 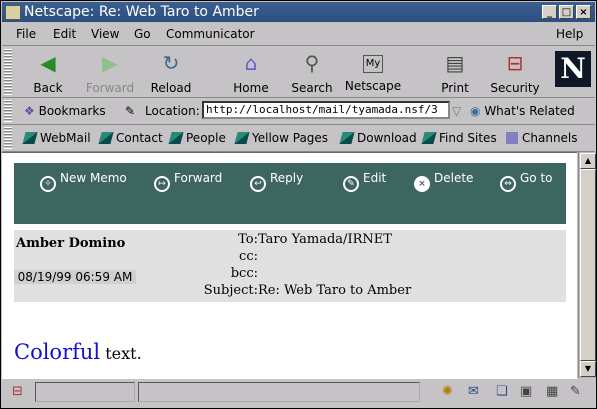 I want to click on to-value: Taro Yamada/IRNET, so click(x=325, y=239).